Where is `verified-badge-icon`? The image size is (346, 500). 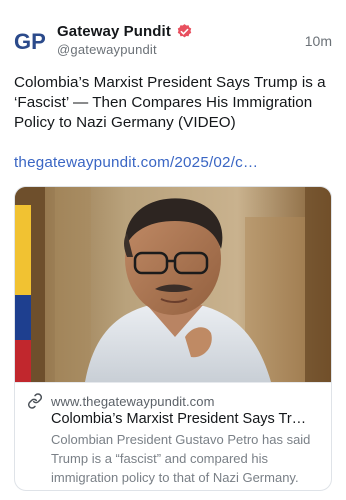
verified-badge-icon is located at coordinates (184, 30).